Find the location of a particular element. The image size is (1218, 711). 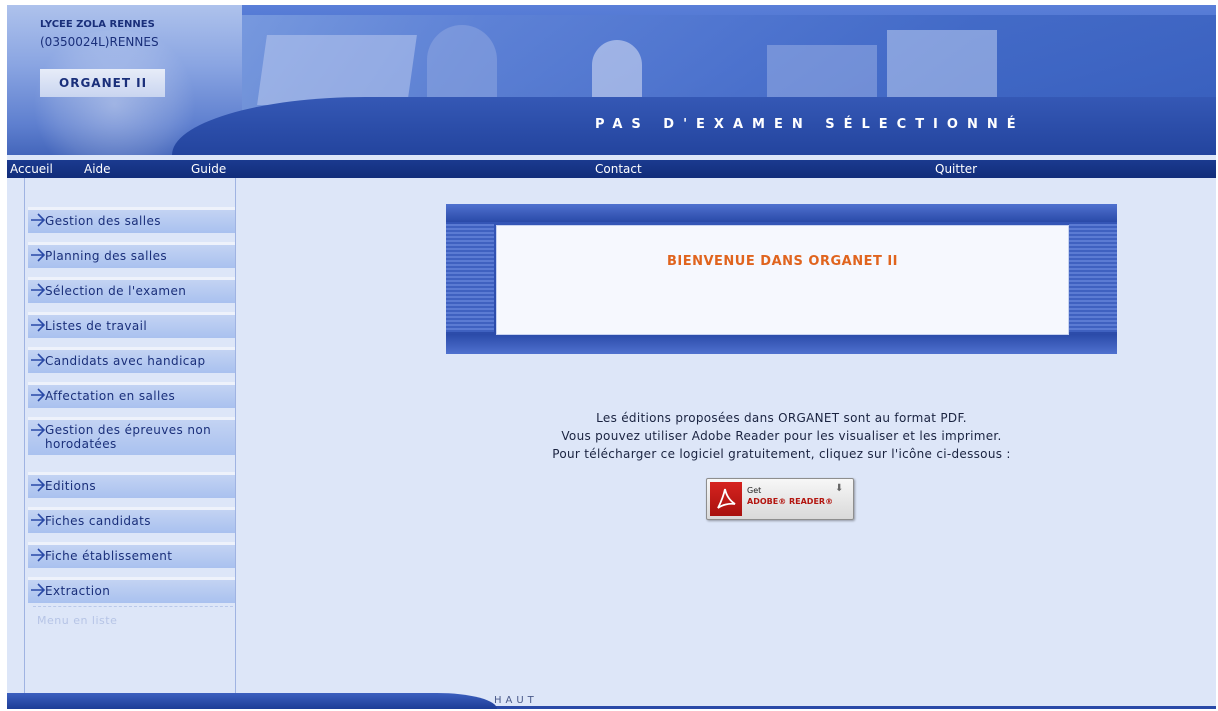

sidebar-item-label: Editions is located at coordinates (70, 486).